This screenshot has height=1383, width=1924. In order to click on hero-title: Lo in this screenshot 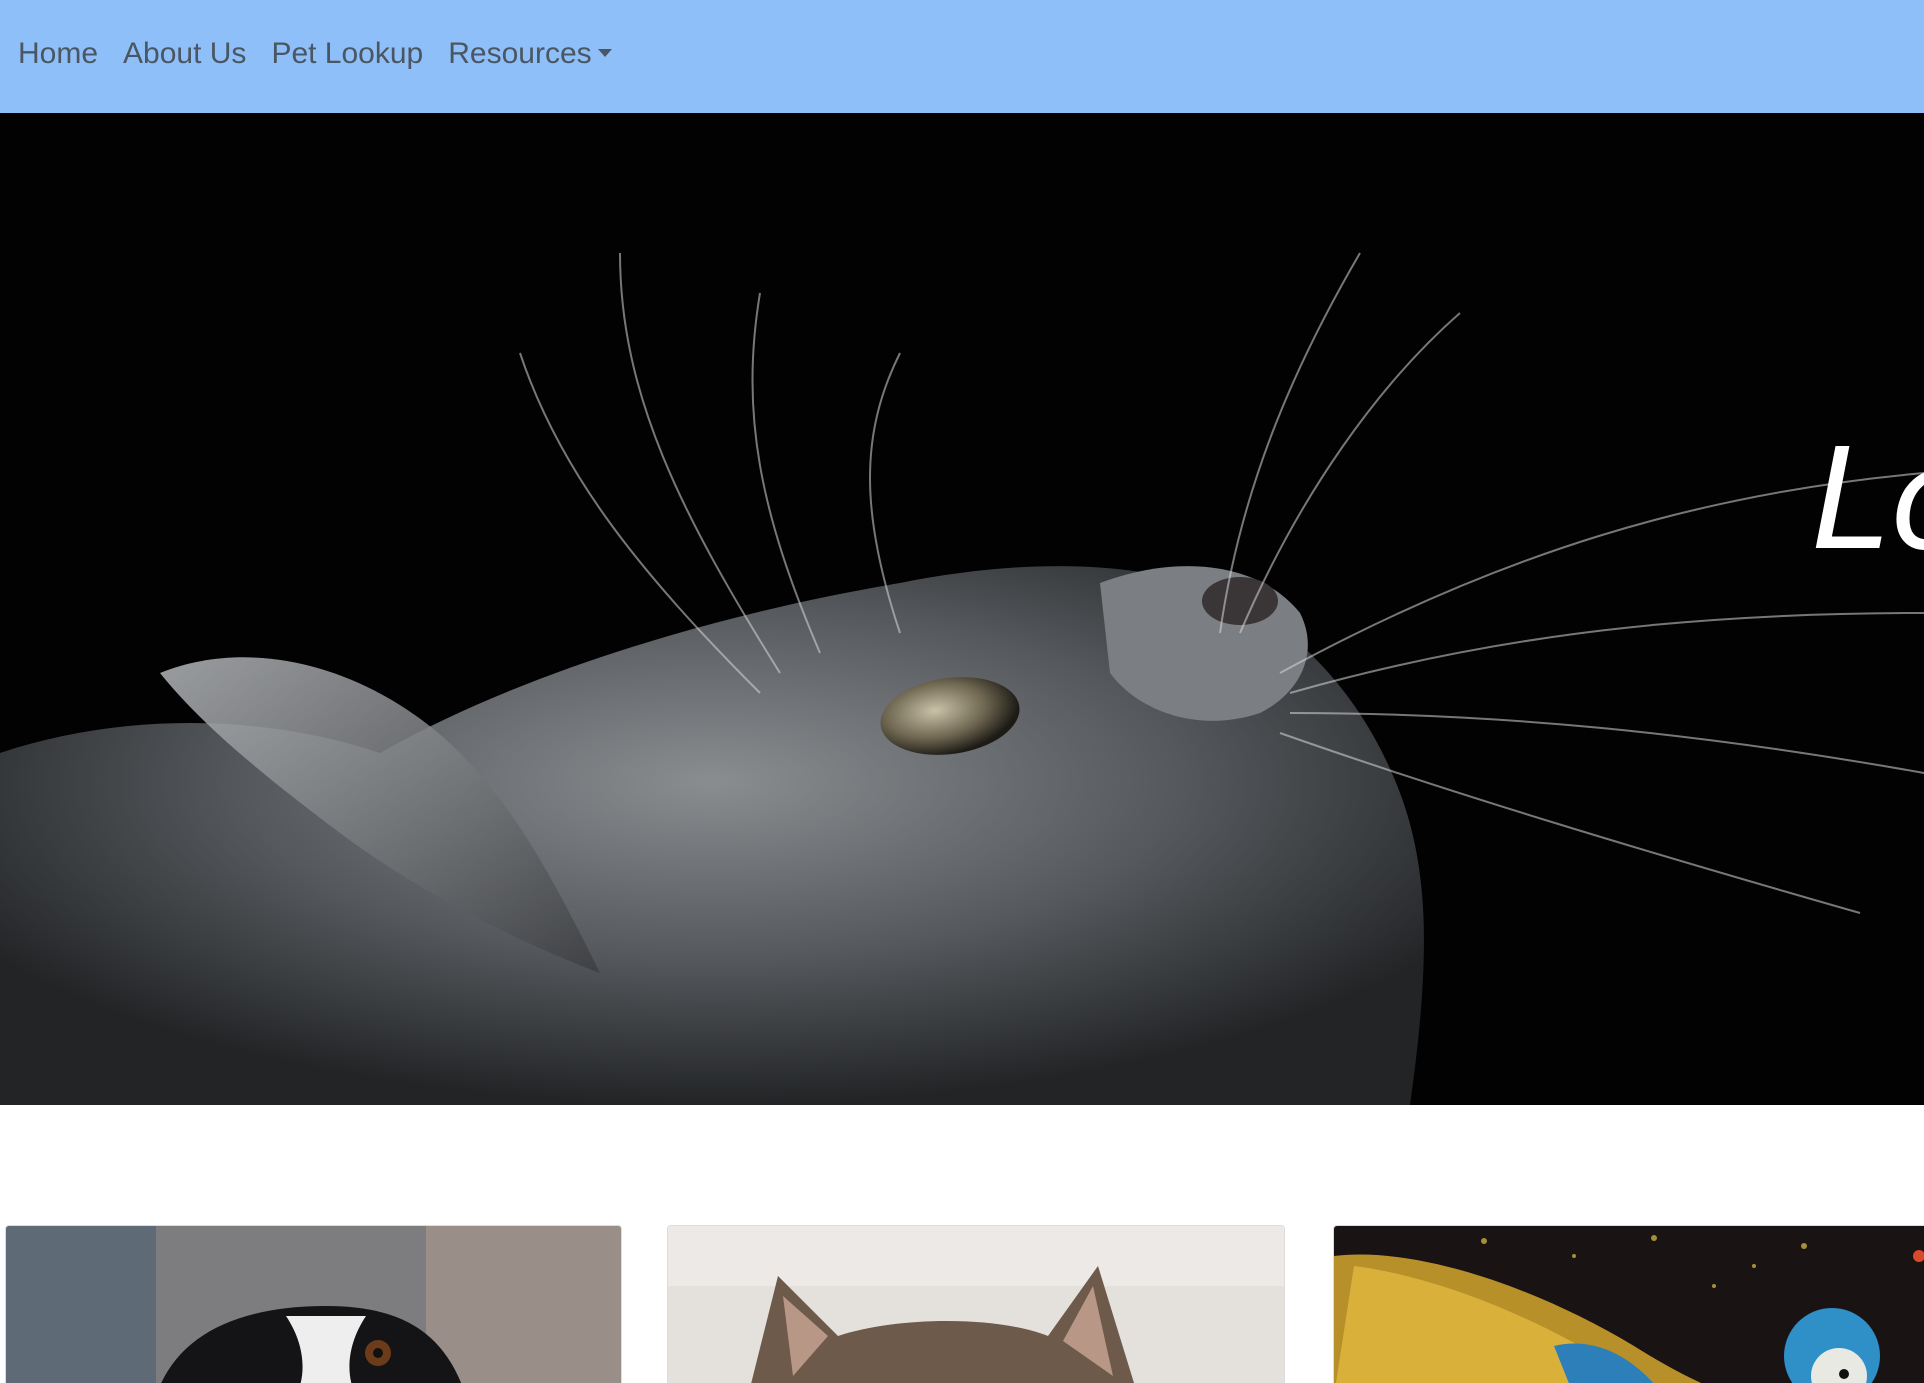, I will do `click(1868, 500)`.